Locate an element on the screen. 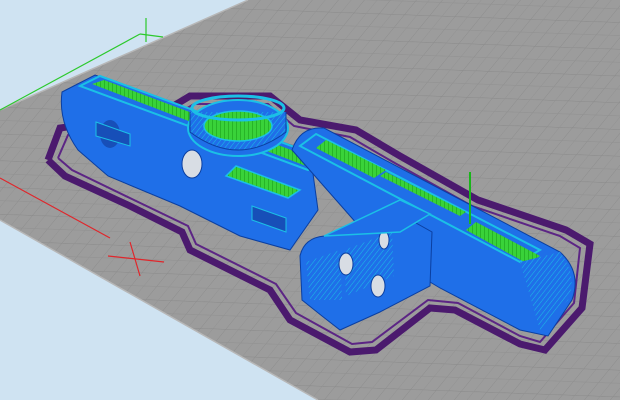  arm-hole-mid is located at coordinates (192, 164).